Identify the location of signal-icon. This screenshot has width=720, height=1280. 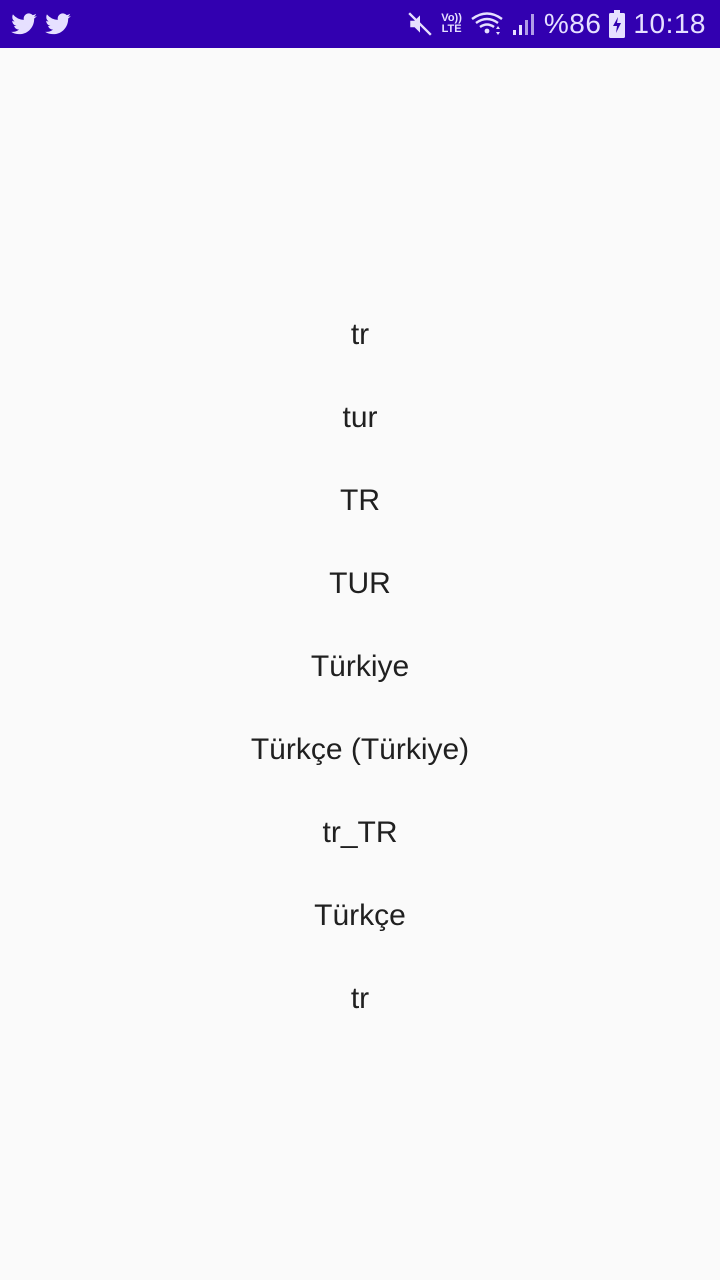
(524, 24).